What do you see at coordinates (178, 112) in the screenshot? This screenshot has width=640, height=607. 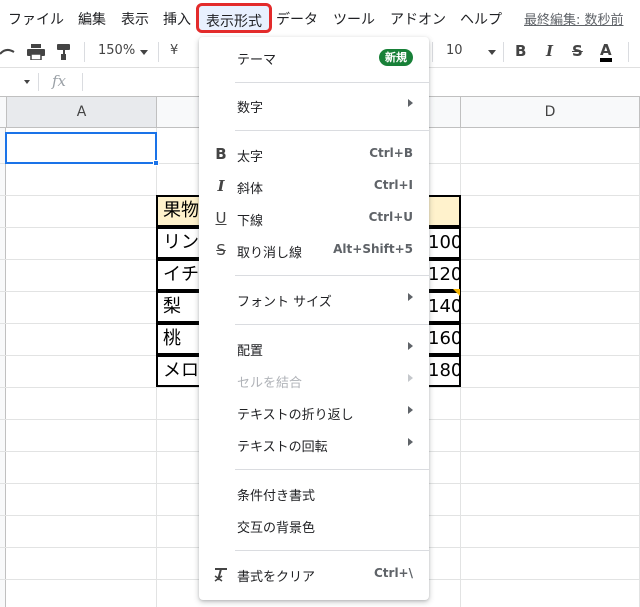 I see `column-header-b` at bounding box center [178, 112].